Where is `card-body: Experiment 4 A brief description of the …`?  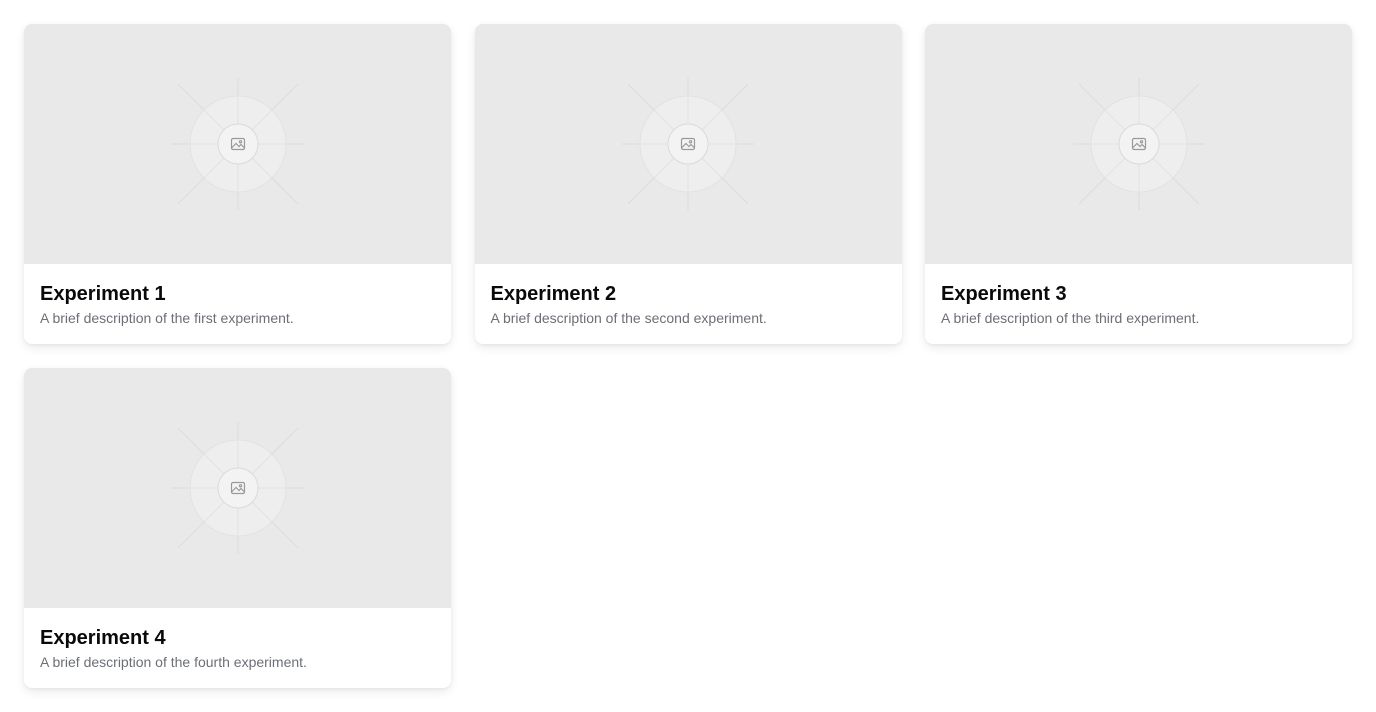
card-body: Experiment 4 A brief description of the … is located at coordinates (237, 639).